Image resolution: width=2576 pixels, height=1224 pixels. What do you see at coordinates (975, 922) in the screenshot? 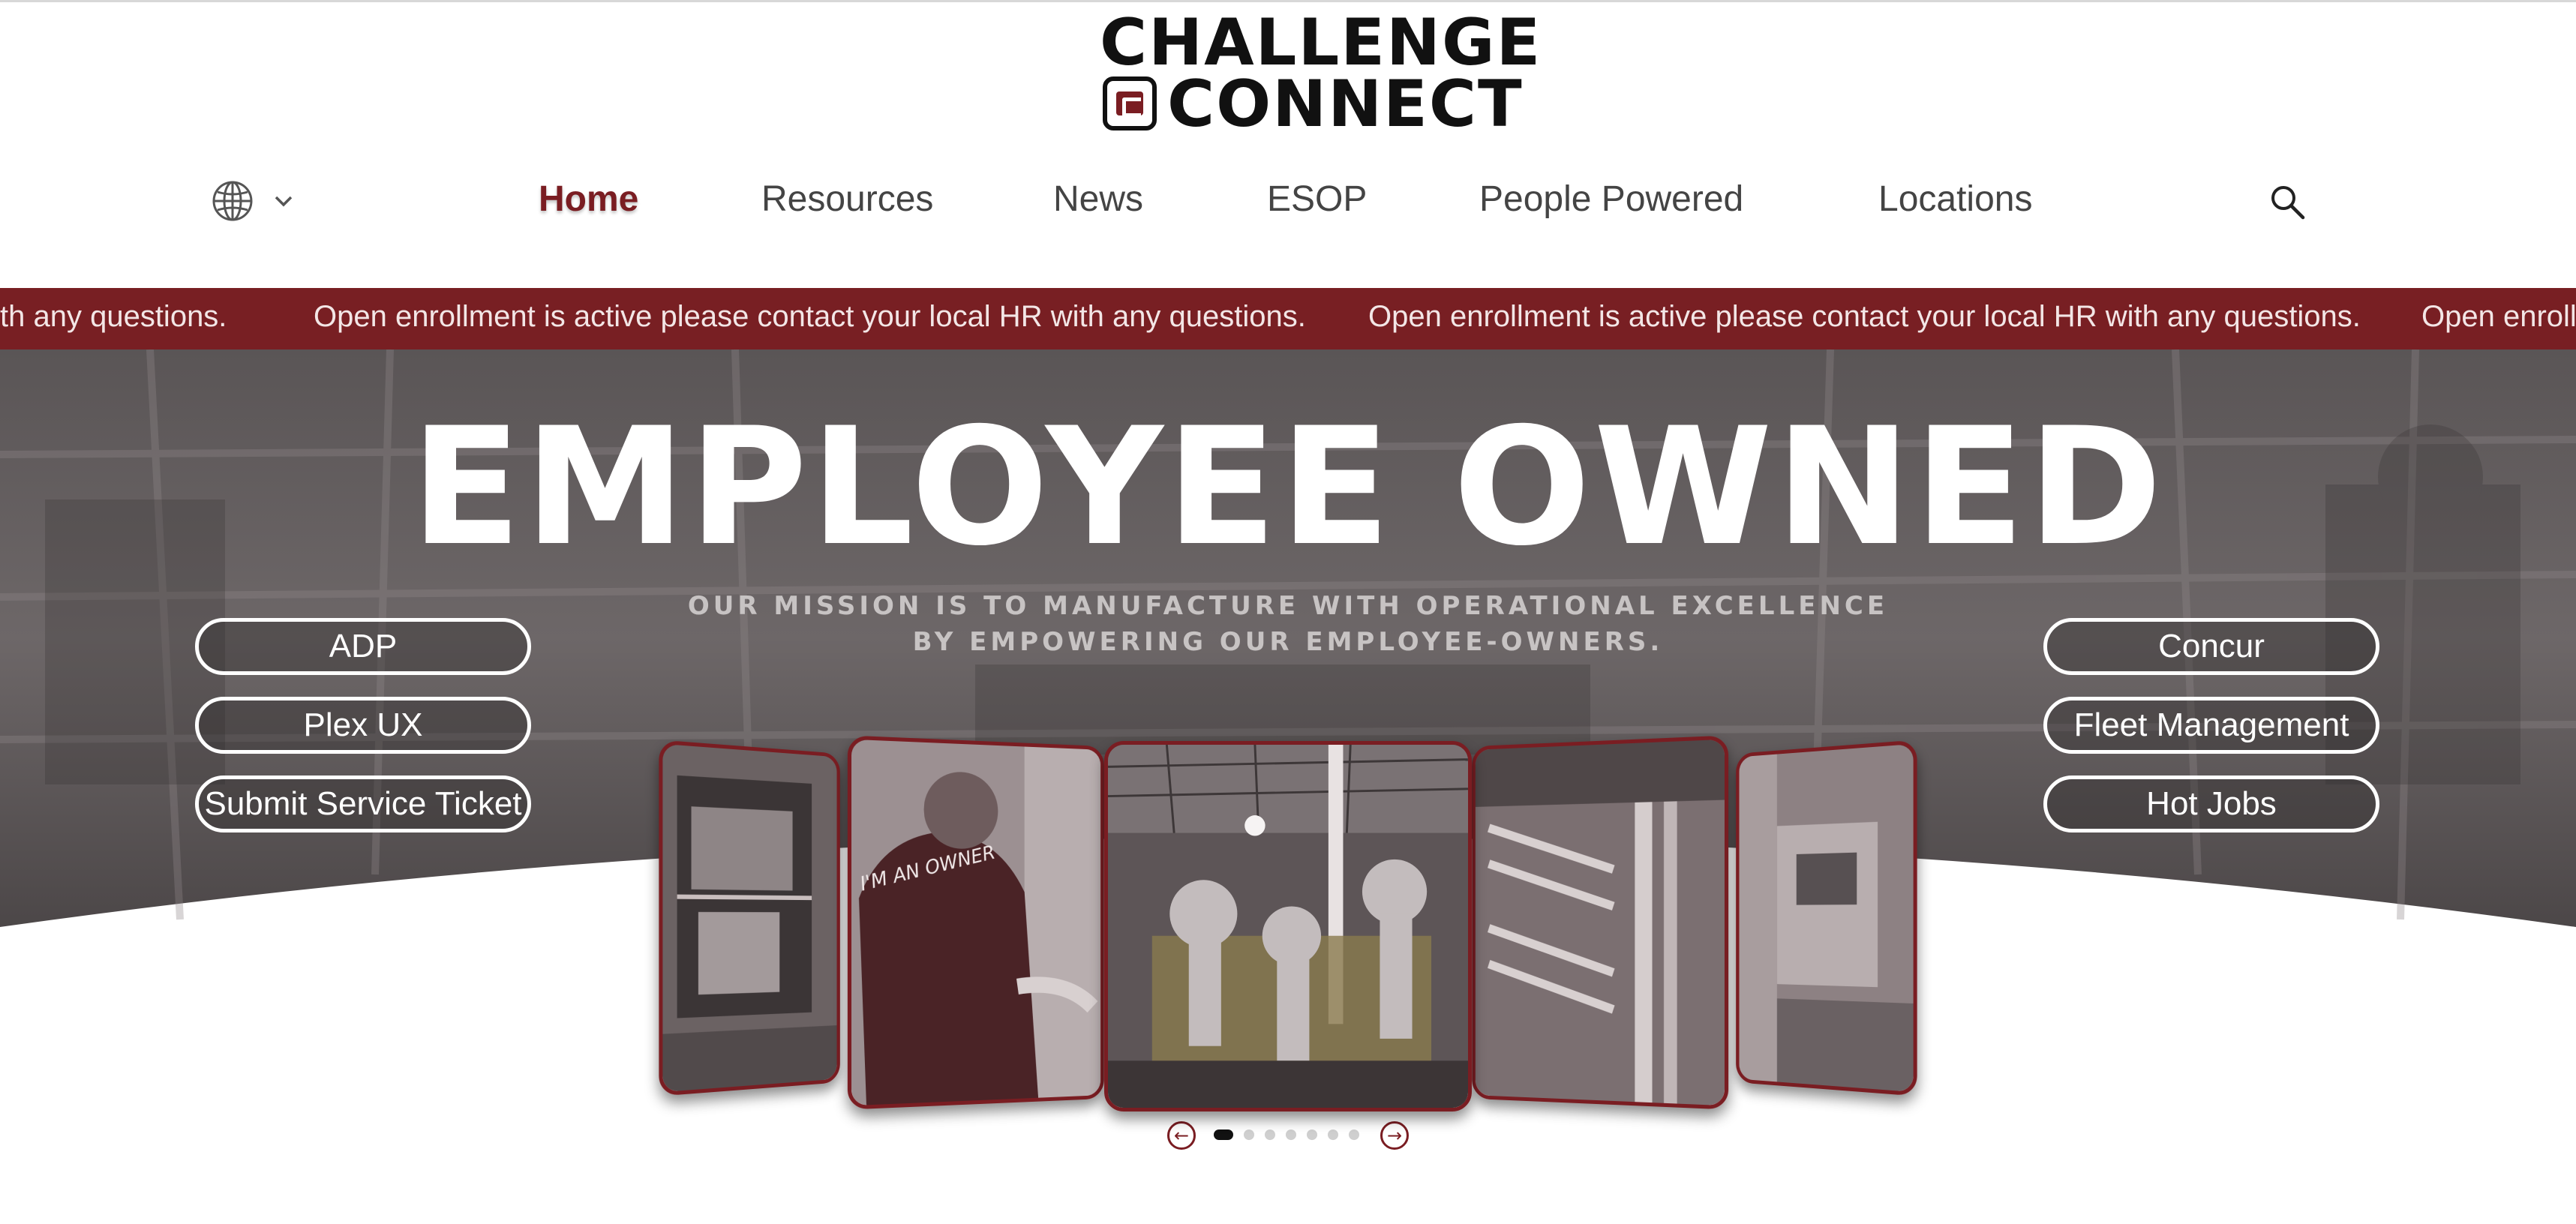
I see `carousel-slide-image: I'M AN OWNER` at bounding box center [975, 922].